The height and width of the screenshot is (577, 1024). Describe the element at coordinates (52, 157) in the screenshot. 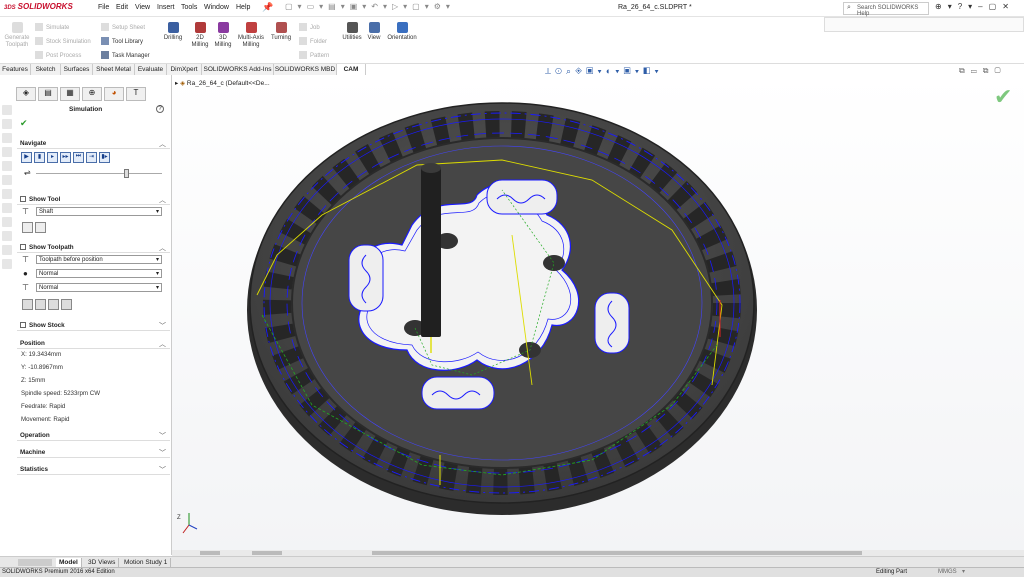

I see `next-move-button: ▸` at that location.